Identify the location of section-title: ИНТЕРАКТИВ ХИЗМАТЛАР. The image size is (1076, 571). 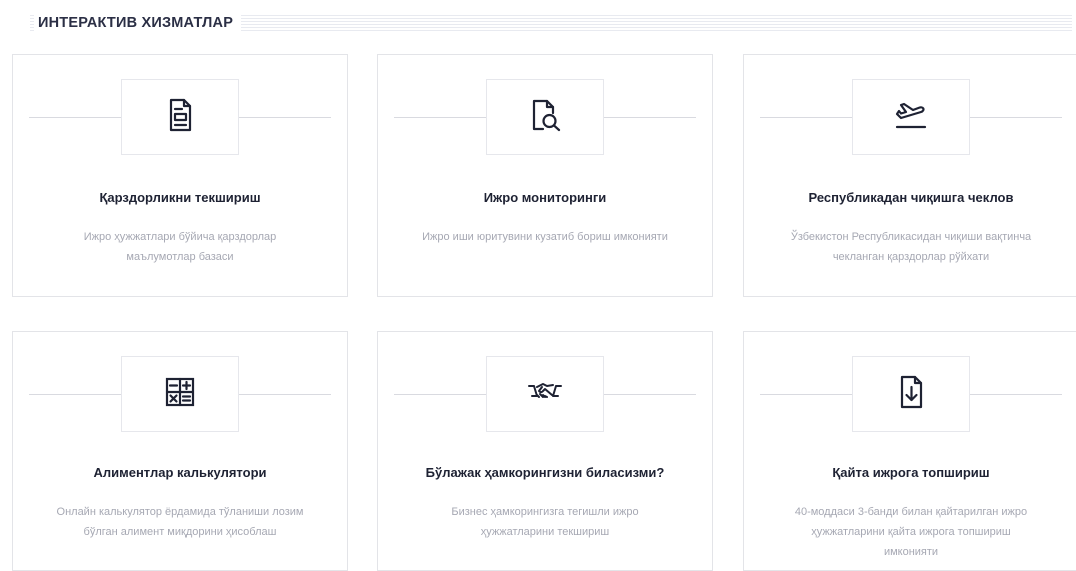
(138, 23).